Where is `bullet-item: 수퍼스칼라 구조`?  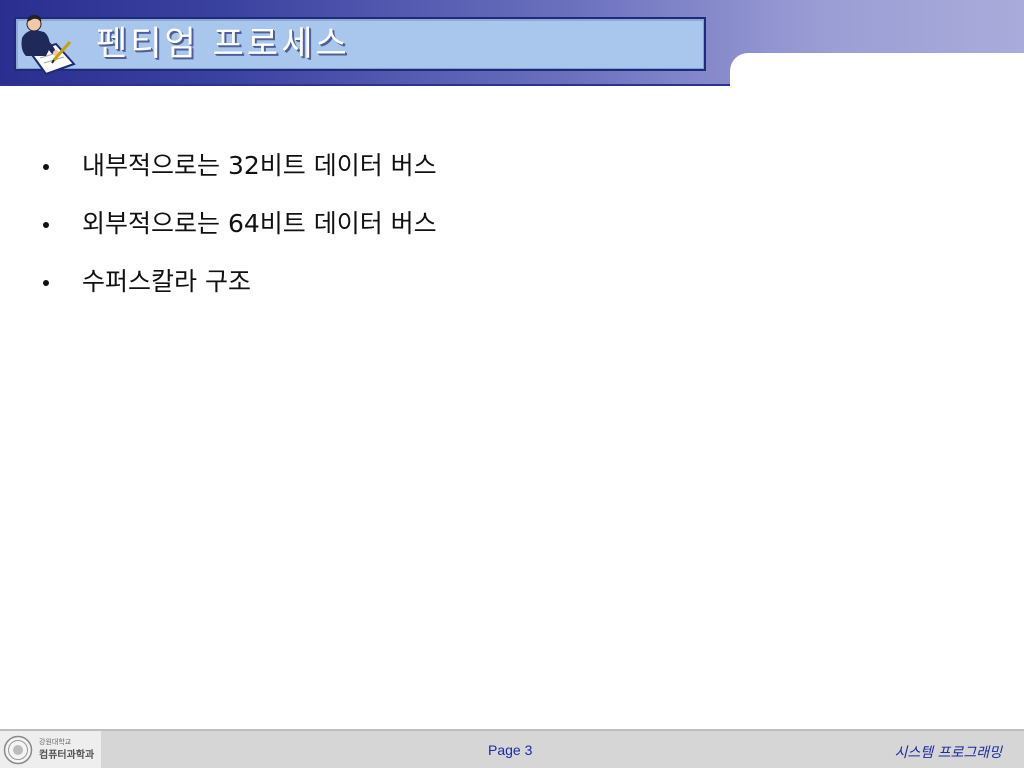 bullet-item: 수퍼스칼라 구조 is located at coordinates (238, 290).